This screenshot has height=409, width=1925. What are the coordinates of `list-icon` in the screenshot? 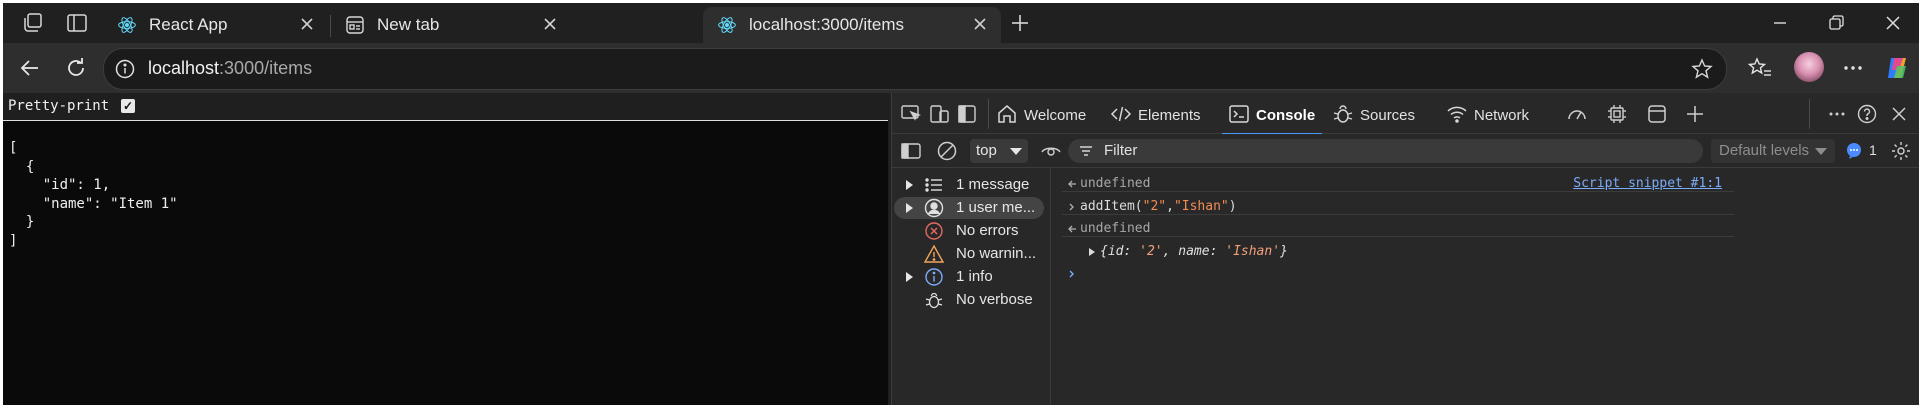 It's located at (934, 185).